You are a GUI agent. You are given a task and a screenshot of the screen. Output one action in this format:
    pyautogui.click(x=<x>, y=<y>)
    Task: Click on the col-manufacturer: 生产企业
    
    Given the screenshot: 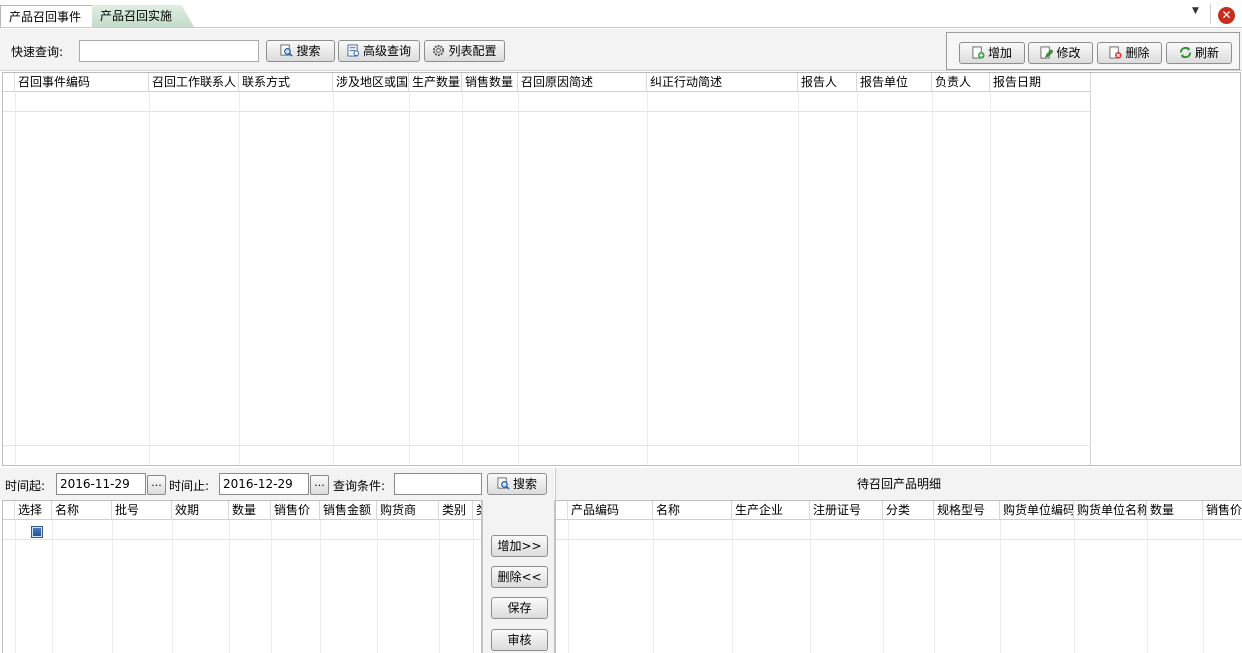 What is the action you would take?
    pyautogui.click(x=771, y=510)
    